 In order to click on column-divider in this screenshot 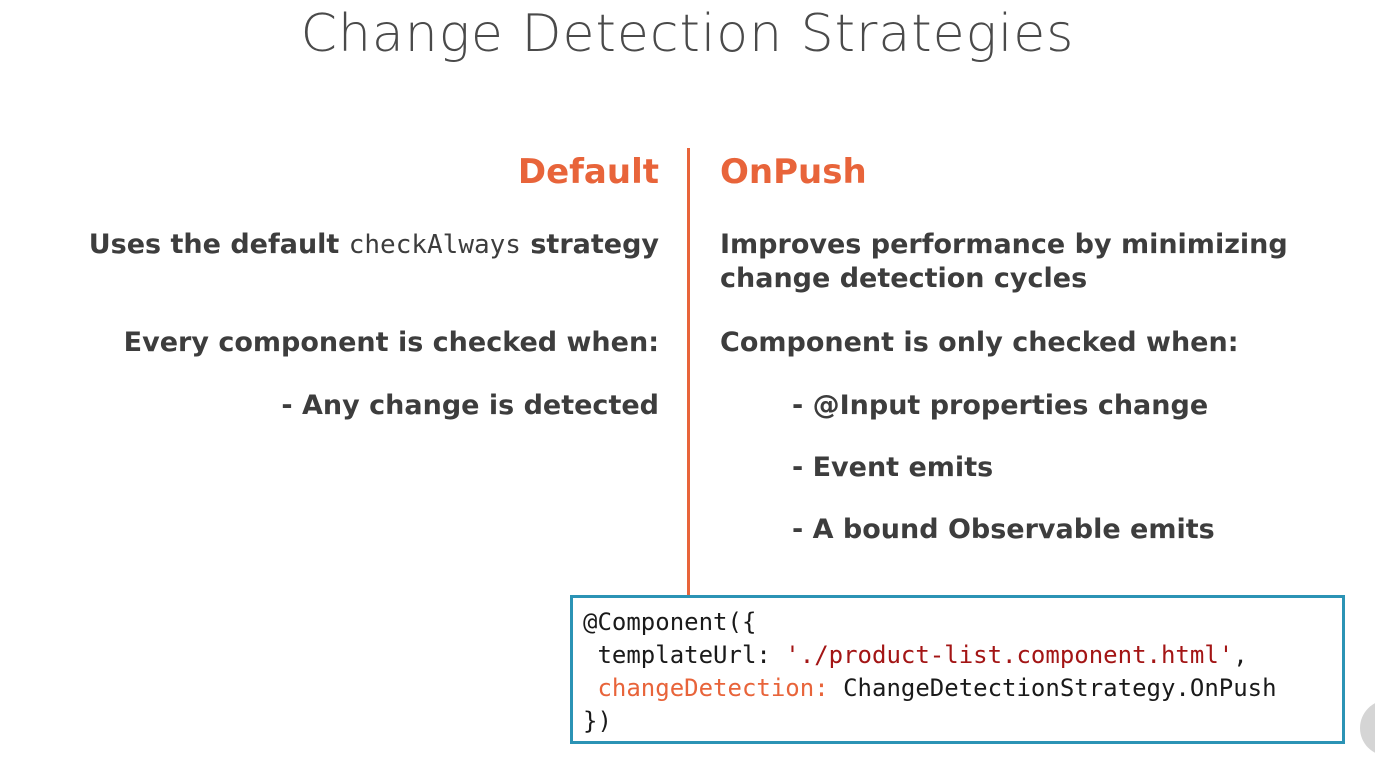, I will do `click(688, 372)`.